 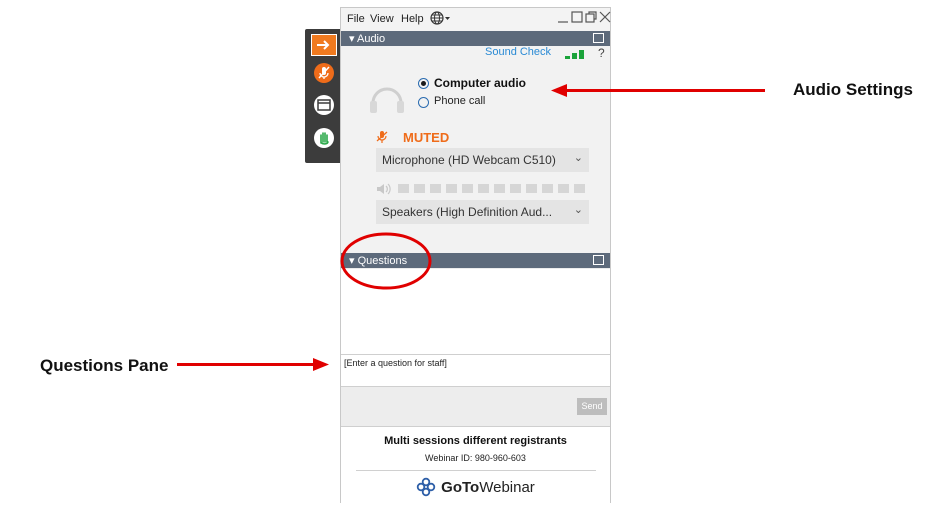 I want to click on signal-strength-icon, so click(x=575, y=56).